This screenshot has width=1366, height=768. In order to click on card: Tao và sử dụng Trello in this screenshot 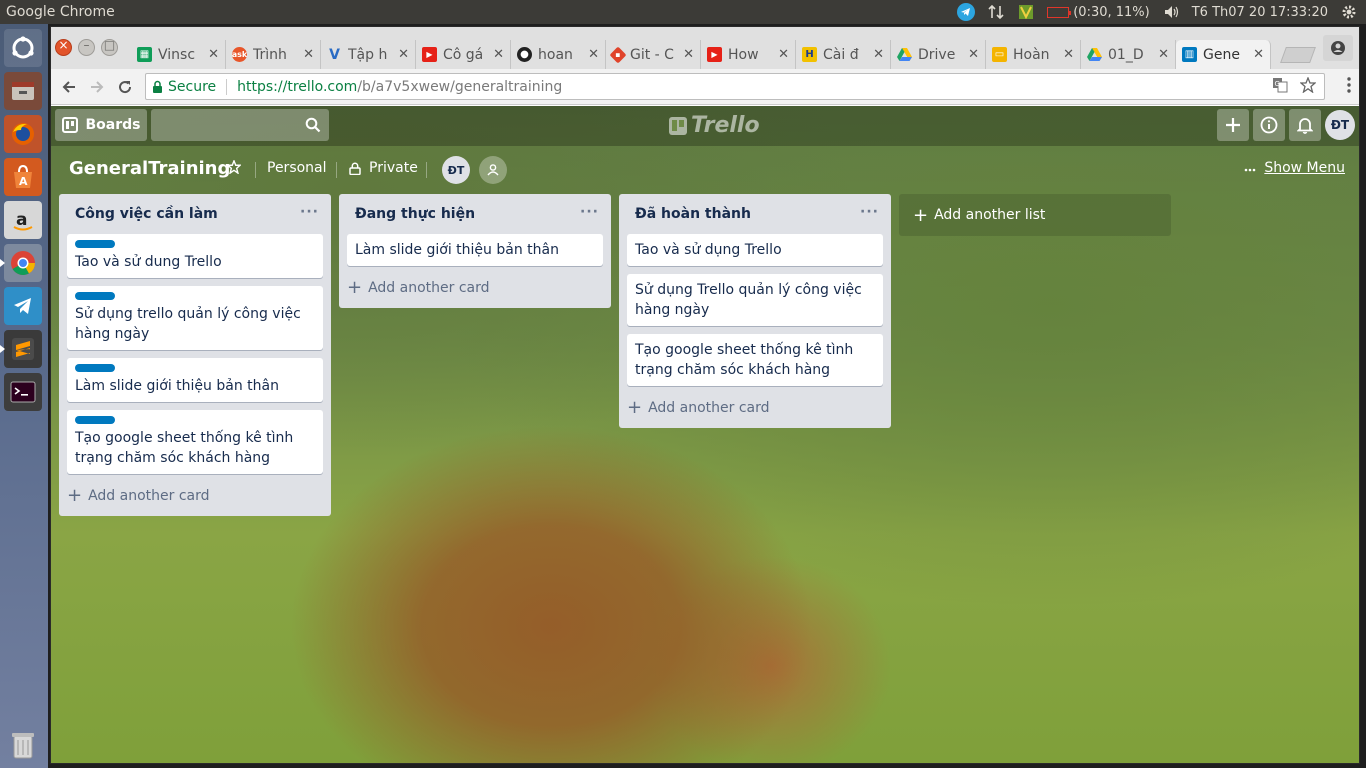, I will do `click(755, 250)`.